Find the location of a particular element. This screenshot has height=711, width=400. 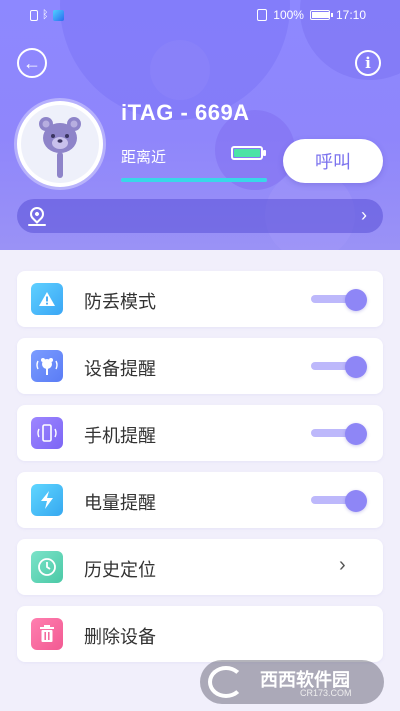

setting-label: 删除设备 is located at coordinates (120, 637).